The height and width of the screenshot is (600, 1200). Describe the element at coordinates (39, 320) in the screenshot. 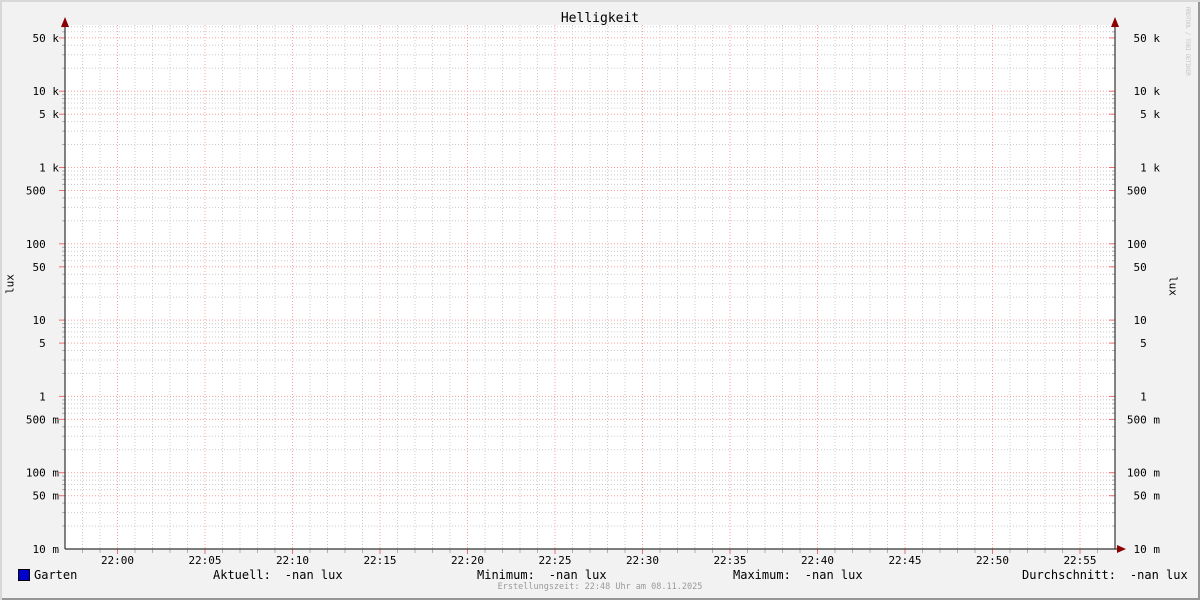

I see `y-tick-label-left: 10` at that location.